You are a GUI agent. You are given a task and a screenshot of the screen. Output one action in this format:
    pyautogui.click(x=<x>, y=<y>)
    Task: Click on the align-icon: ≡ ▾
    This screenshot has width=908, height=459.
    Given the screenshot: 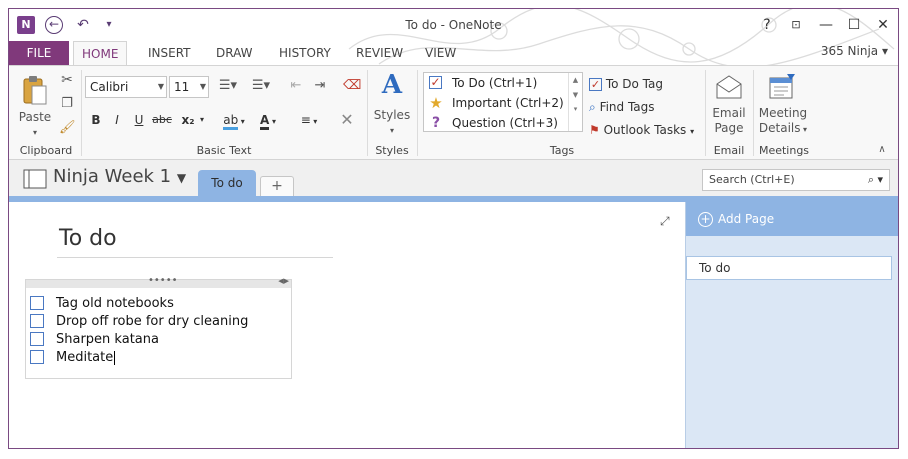 What is the action you would take?
    pyautogui.click(x=309, y=120)
    